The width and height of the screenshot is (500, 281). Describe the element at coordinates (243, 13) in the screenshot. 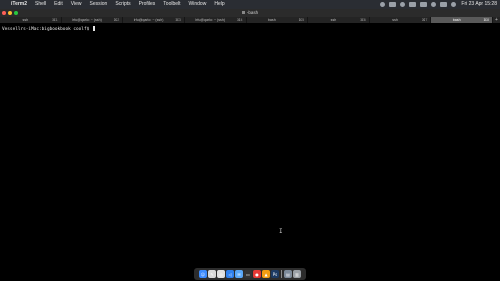

I see `terminal-icon` at that location.